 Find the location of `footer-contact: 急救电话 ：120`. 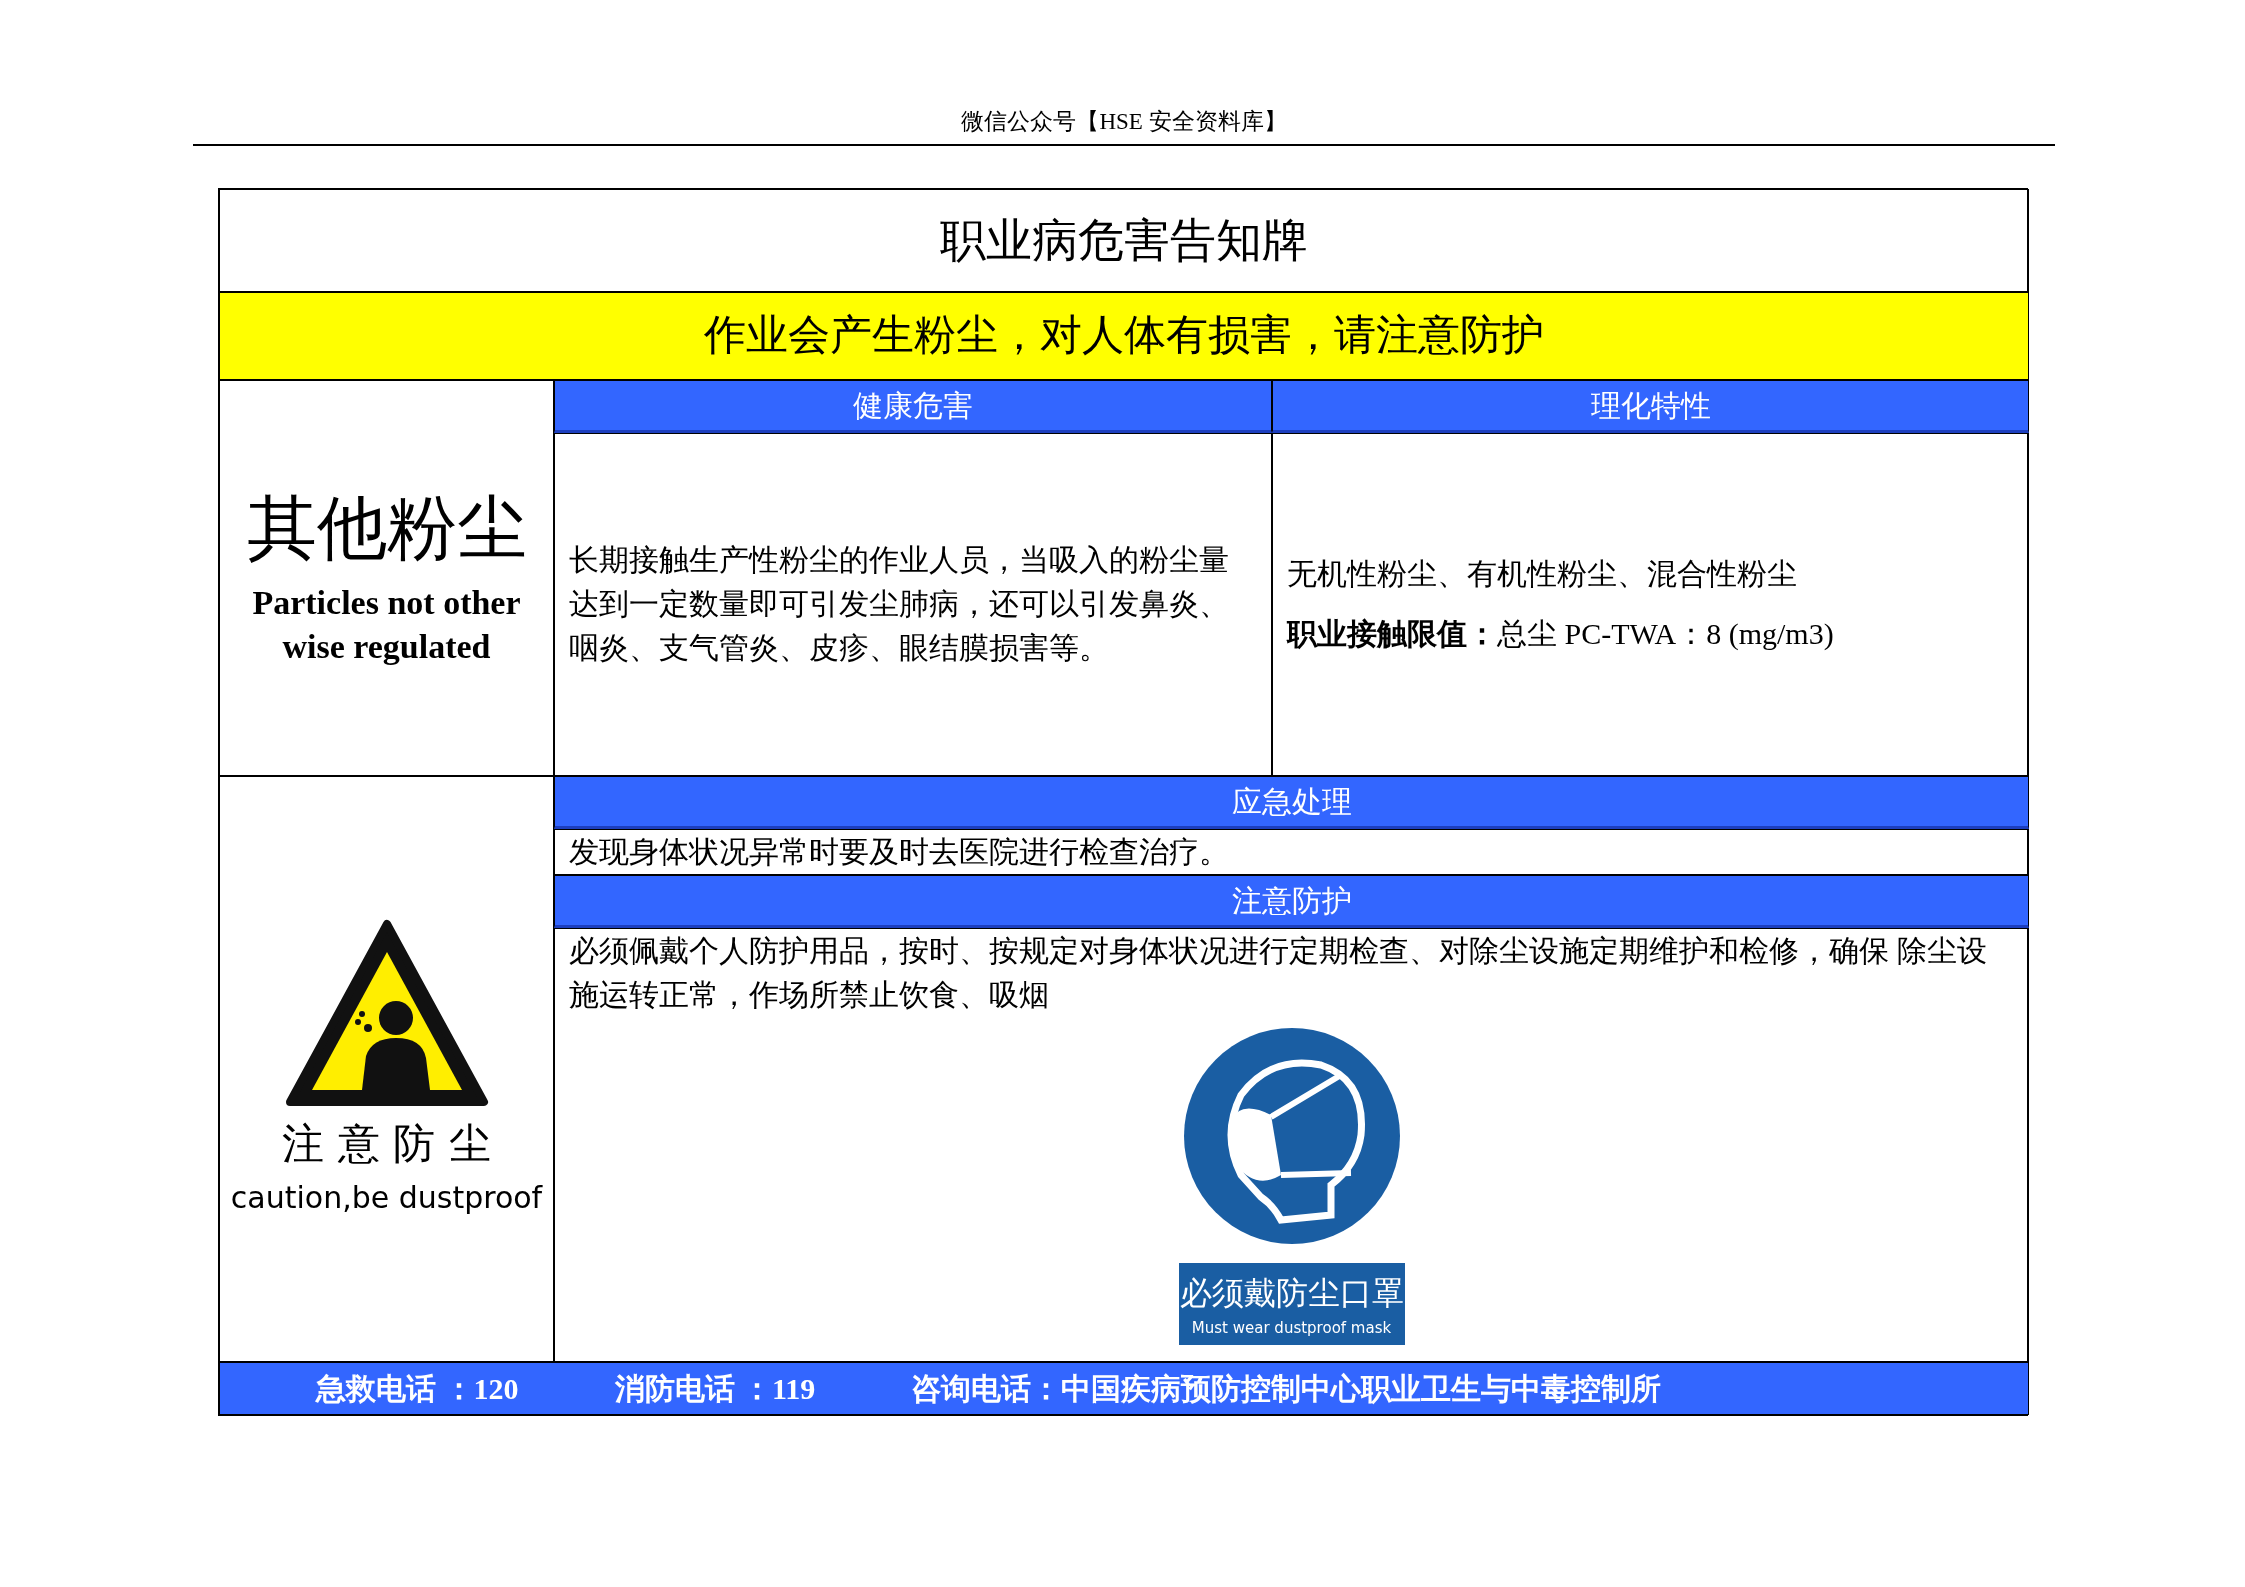

footer-contact: 急救电话 ：120 is located at coordinates (416, 1388).